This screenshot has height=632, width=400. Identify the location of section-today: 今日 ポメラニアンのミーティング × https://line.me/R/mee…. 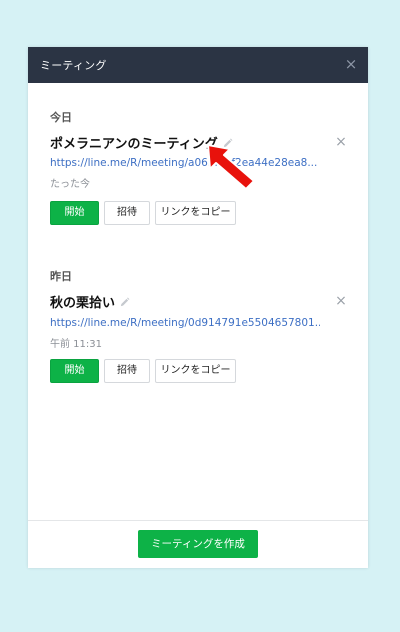
(200, 169).